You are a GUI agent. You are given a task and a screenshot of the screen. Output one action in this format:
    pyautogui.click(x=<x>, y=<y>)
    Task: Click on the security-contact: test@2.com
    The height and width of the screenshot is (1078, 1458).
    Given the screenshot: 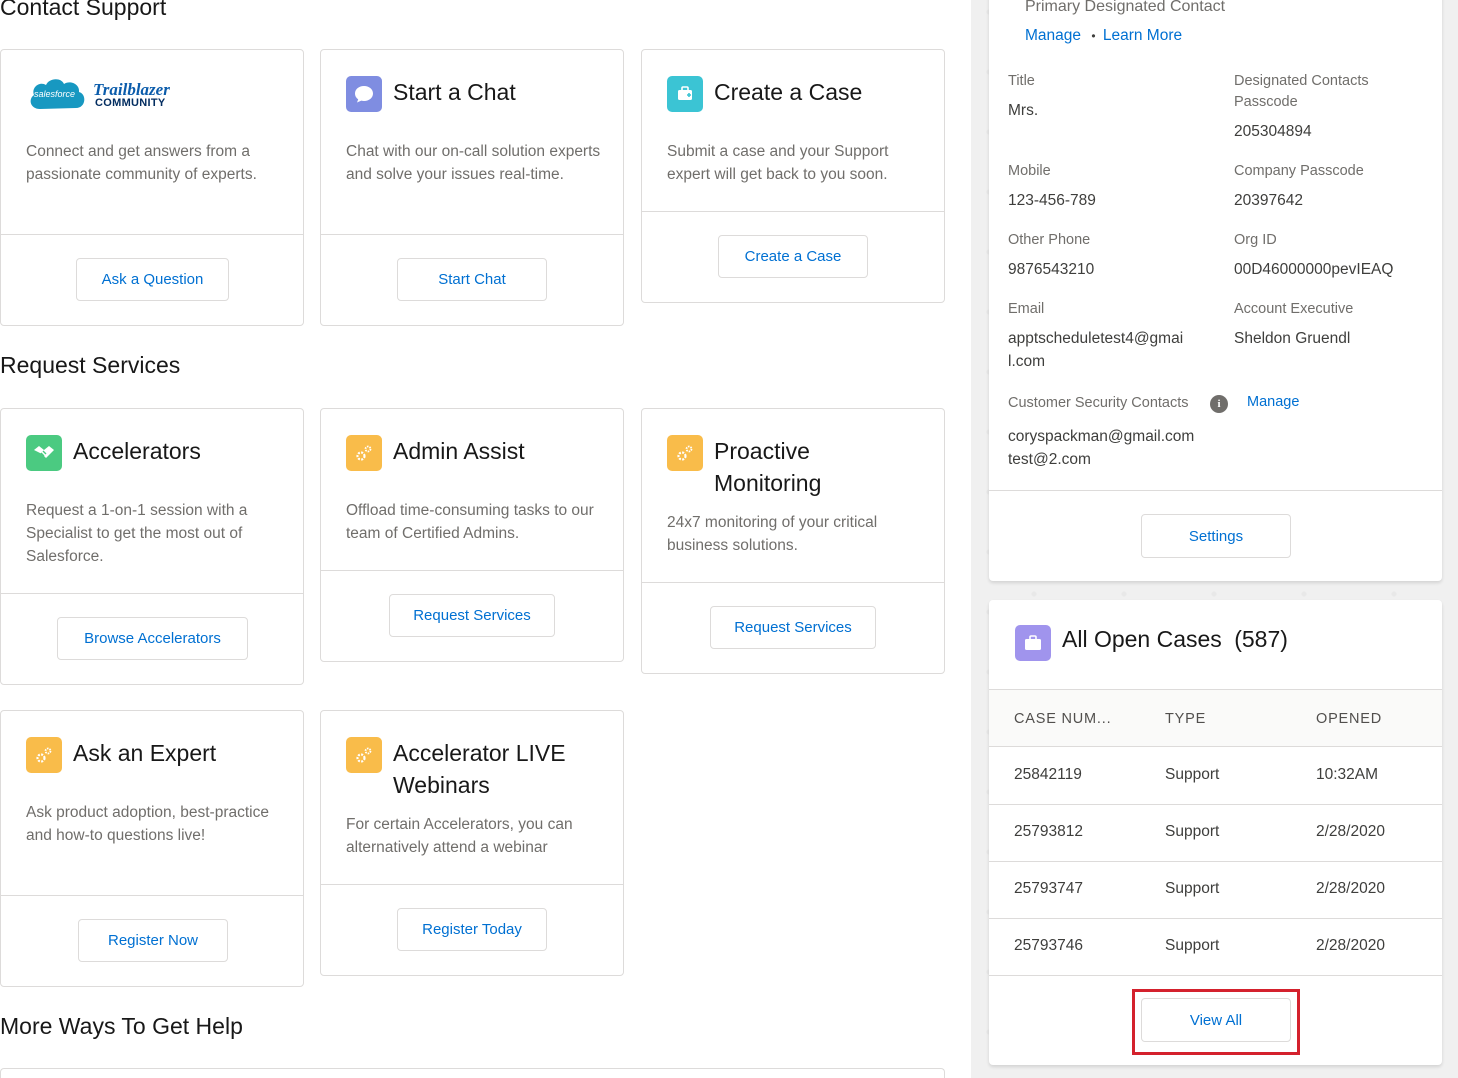 What is the action you would take?
    pyautogui.click(x=1049, y=459)
    